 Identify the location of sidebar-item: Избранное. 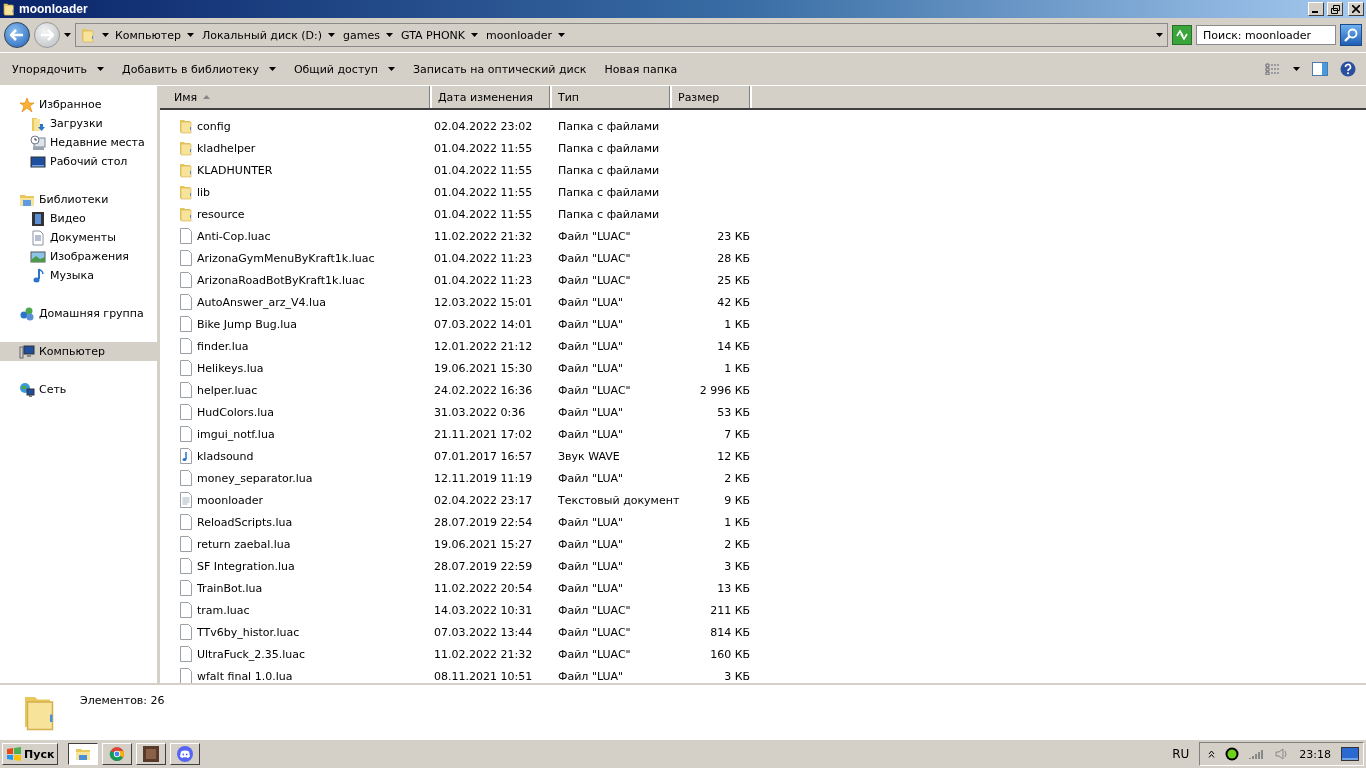
(78, 104).